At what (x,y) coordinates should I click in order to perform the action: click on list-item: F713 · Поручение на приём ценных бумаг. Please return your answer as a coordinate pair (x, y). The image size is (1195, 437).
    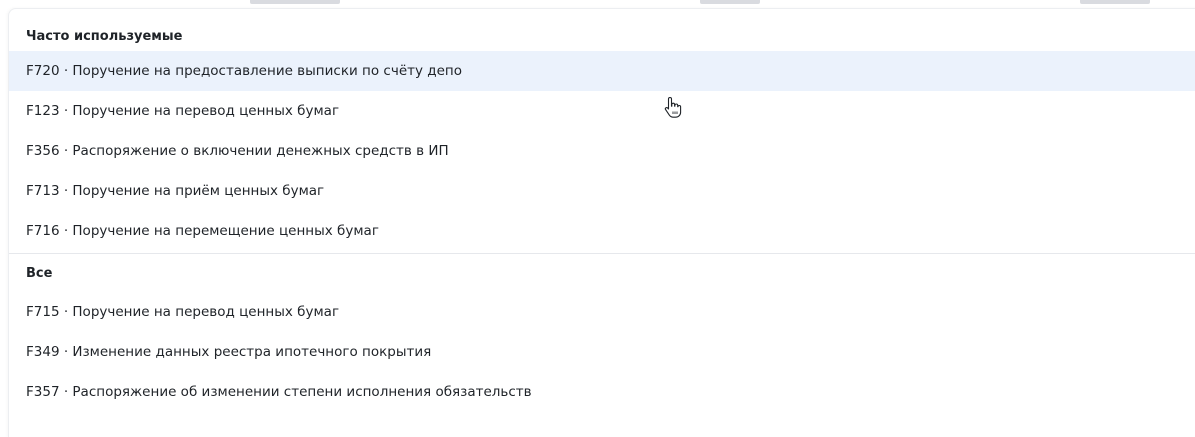
    Looking at the image, I should click on (602, 191).